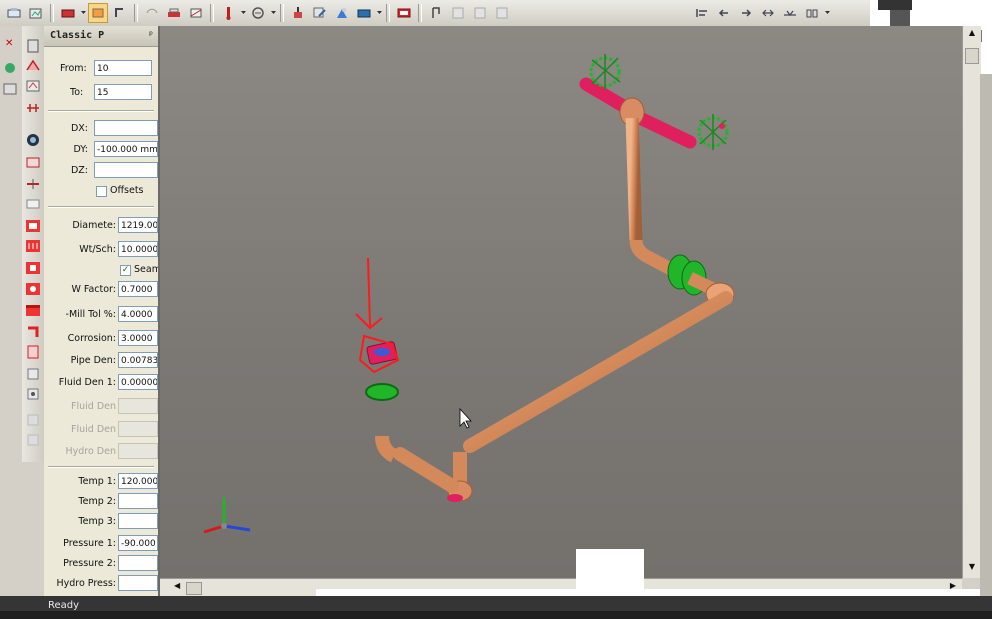 The height and width of the screenshot is (619, 992). Describe the element at coordinates (101, 191) in the screenshot. I see `offsets-checkbox` at that location.